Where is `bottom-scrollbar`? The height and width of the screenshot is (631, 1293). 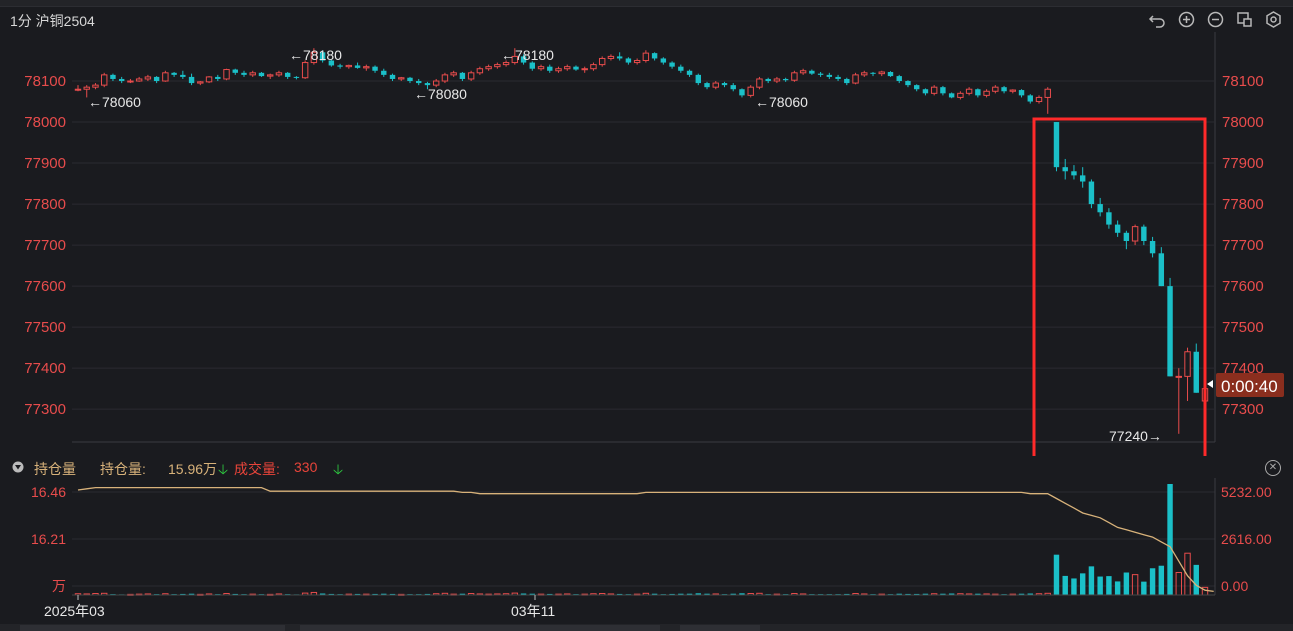 bottom-scrollbar is located at coordinates (646, 627).